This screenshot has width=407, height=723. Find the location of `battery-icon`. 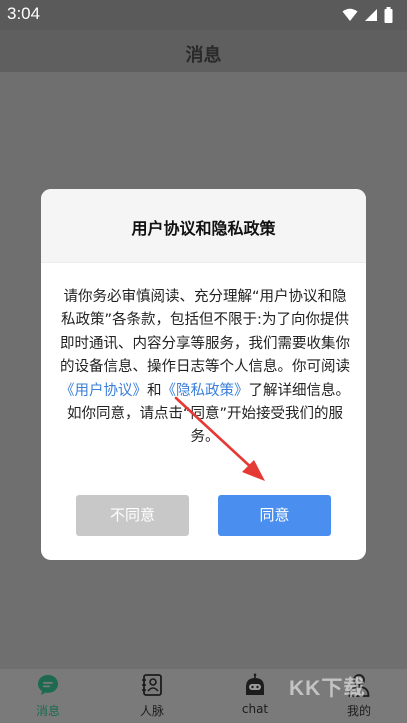

battery-icon is located at coordinates (388, 15).